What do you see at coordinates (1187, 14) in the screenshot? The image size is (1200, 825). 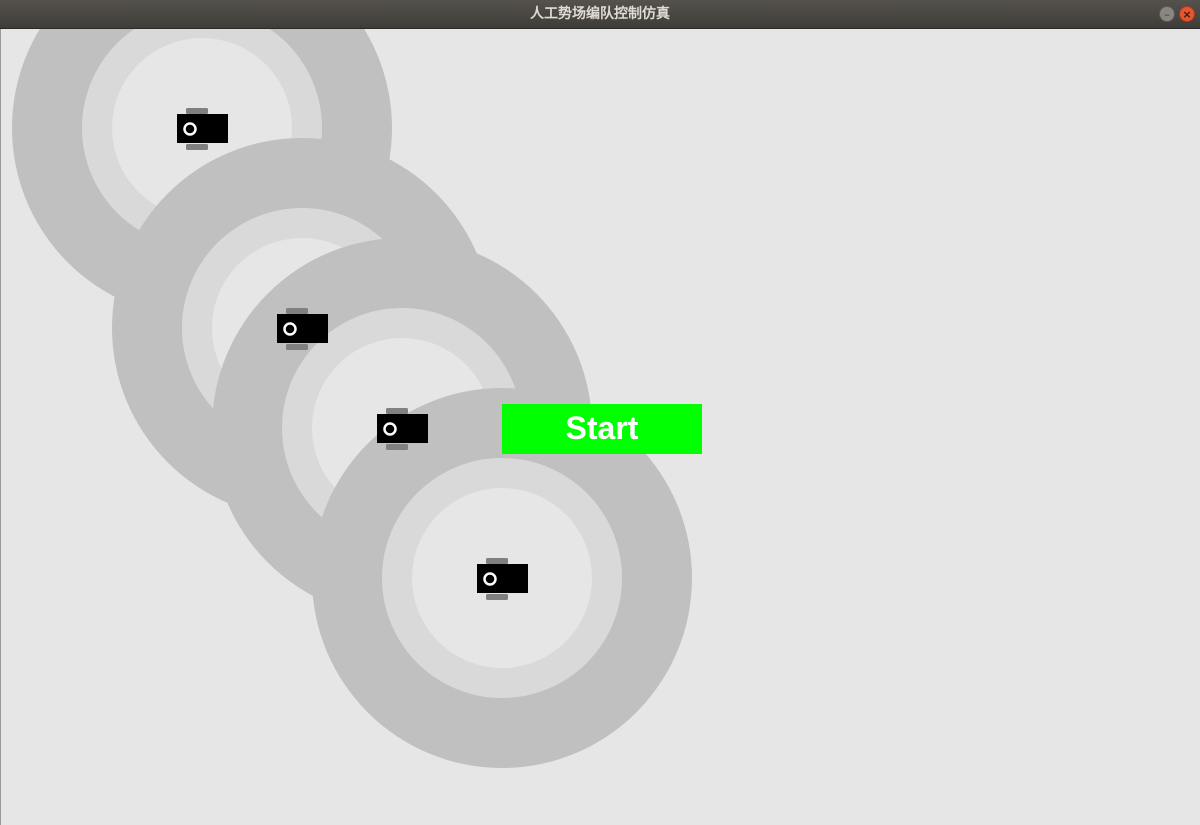 I see `close-button: ×` at bounding box center [1187, 14].